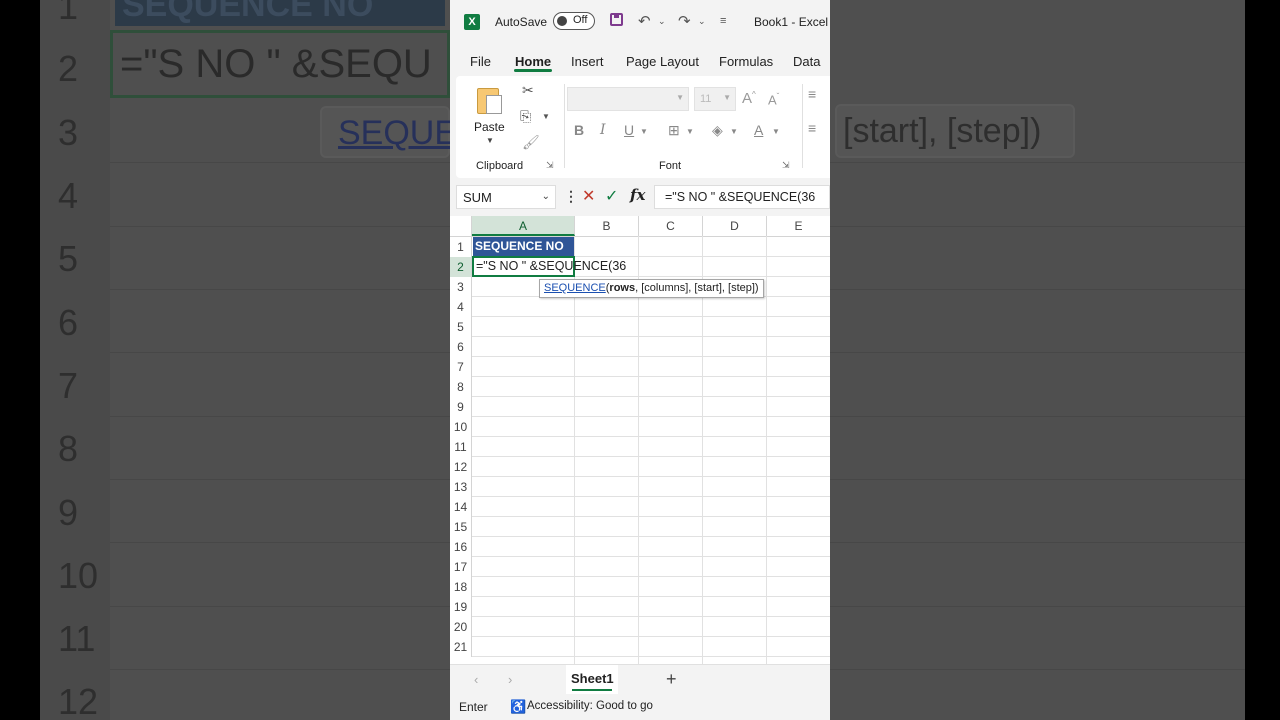 This screenshot has width=1280, height=720. I want to click on accessibility-status: Accessibility: Good to go, so click(590, 706).